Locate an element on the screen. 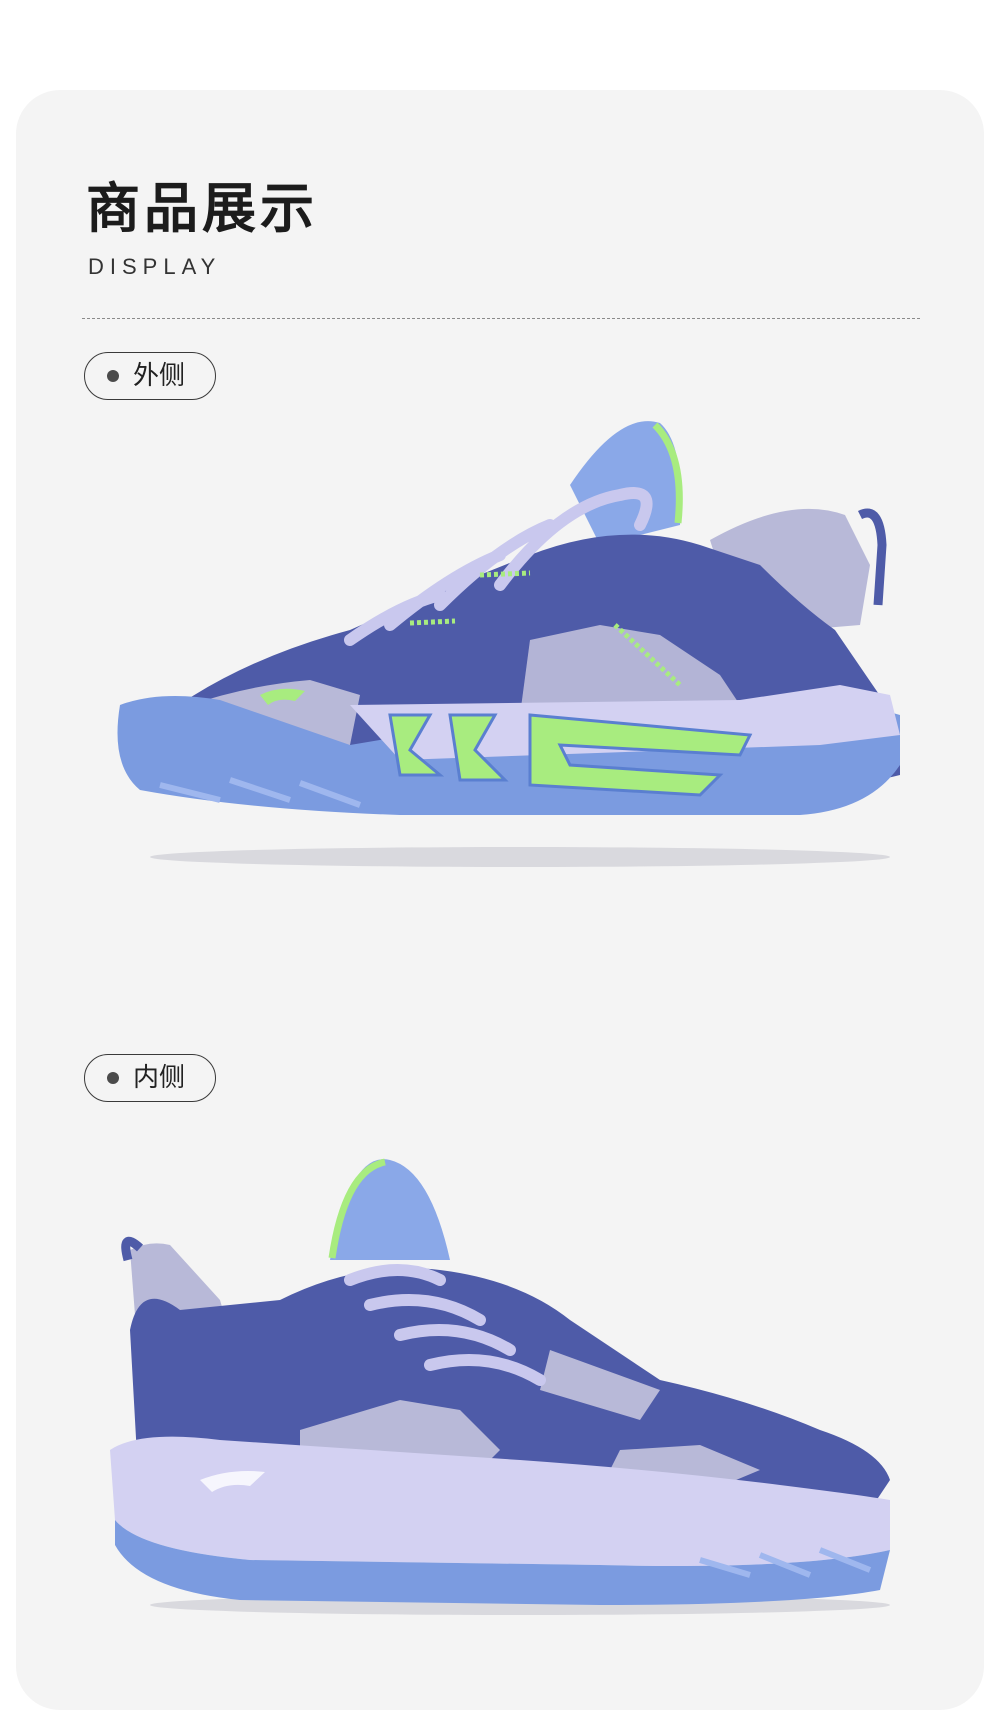 Image resolution: width=1000 pixels, height=1710 pixels. view-tag-medial: 内侧 is located at coordinates (150, 1078).